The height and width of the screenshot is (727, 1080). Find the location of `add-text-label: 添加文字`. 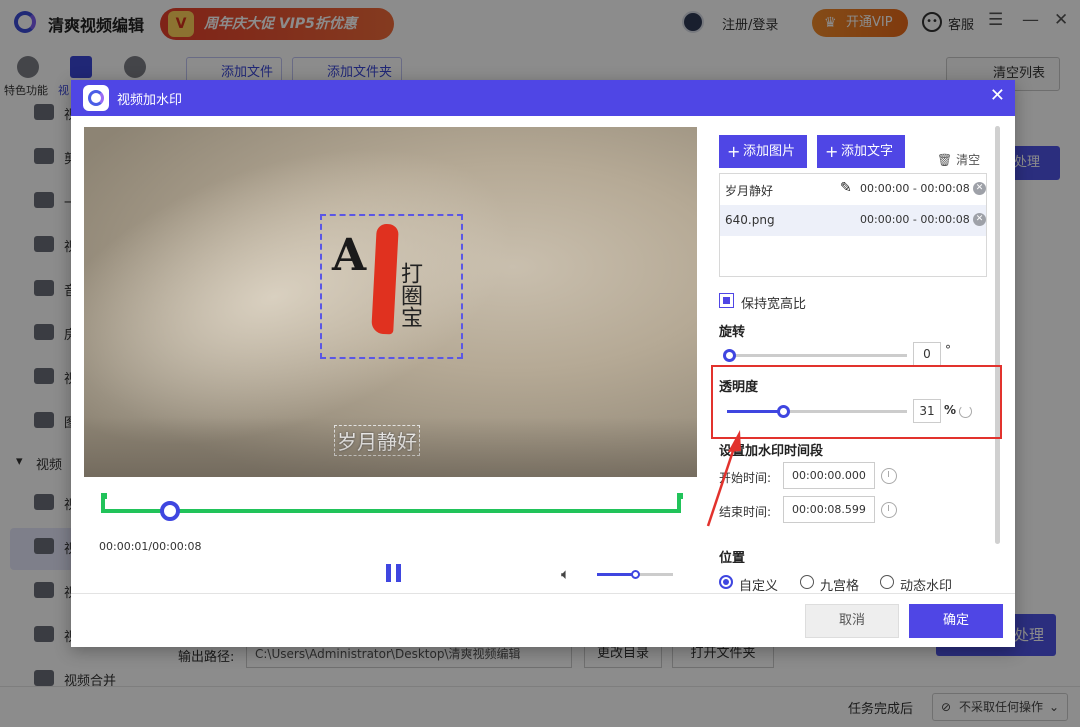

add-text-label: 添加文字 is located at coordinates (867, 151).